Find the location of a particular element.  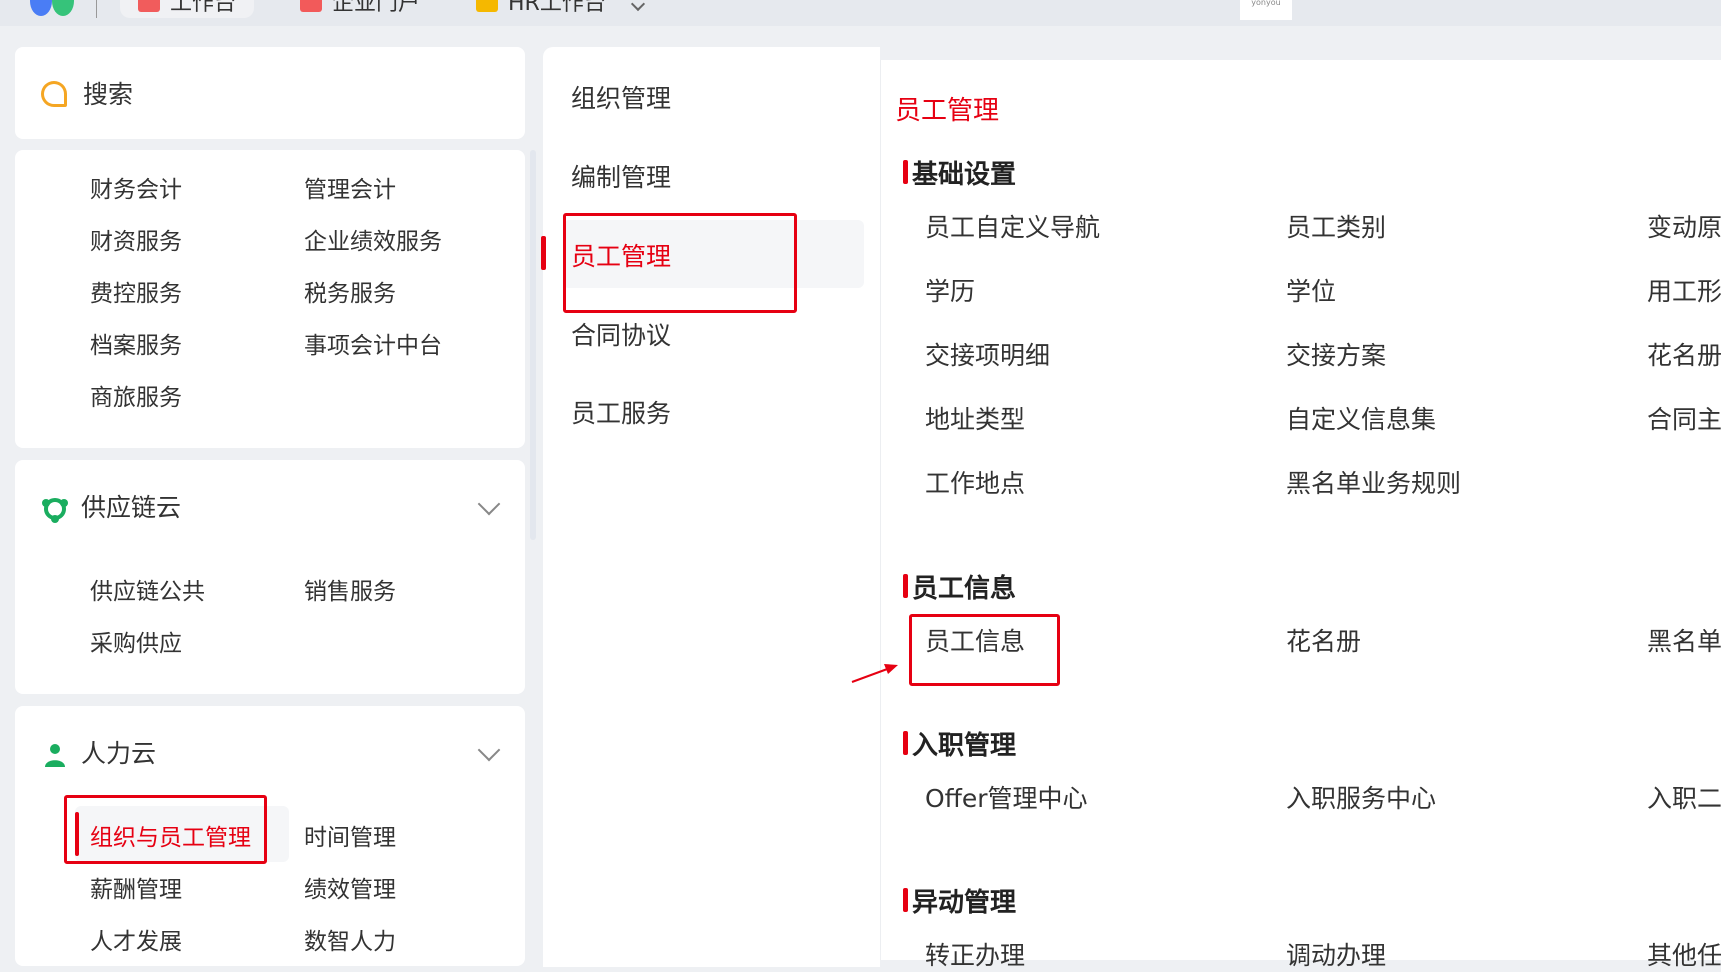

link-item: 用工形 is located at coordinates (1684, 290).